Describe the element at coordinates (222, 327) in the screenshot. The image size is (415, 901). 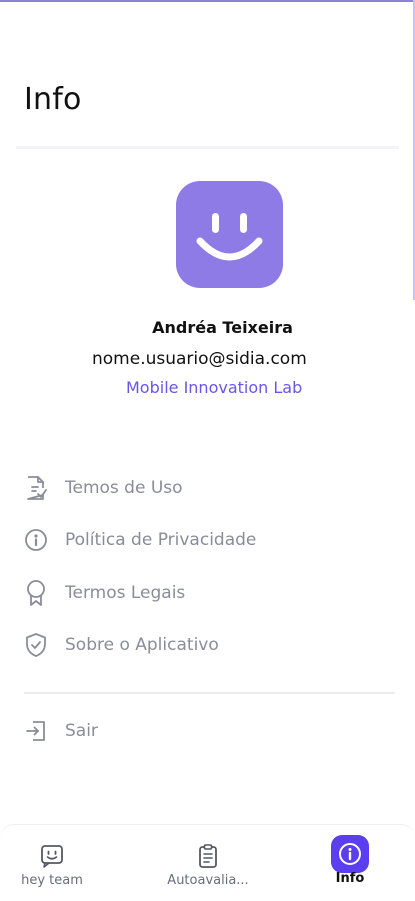
I see `user-name: Andréa Teixeira` at that location.